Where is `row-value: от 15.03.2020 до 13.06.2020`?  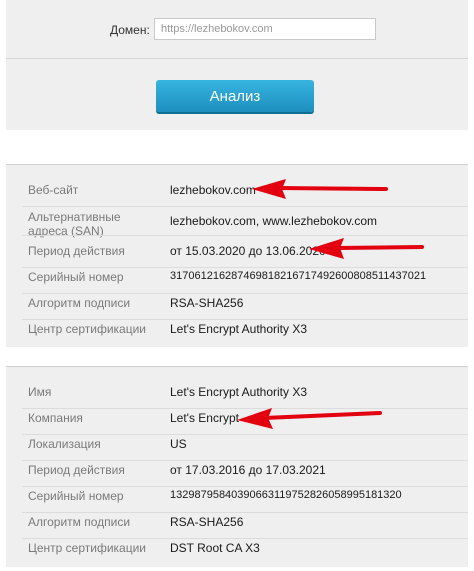 row-value: от 15.03.2020 до 13.06.2020 is located at coordinates (248, 251).